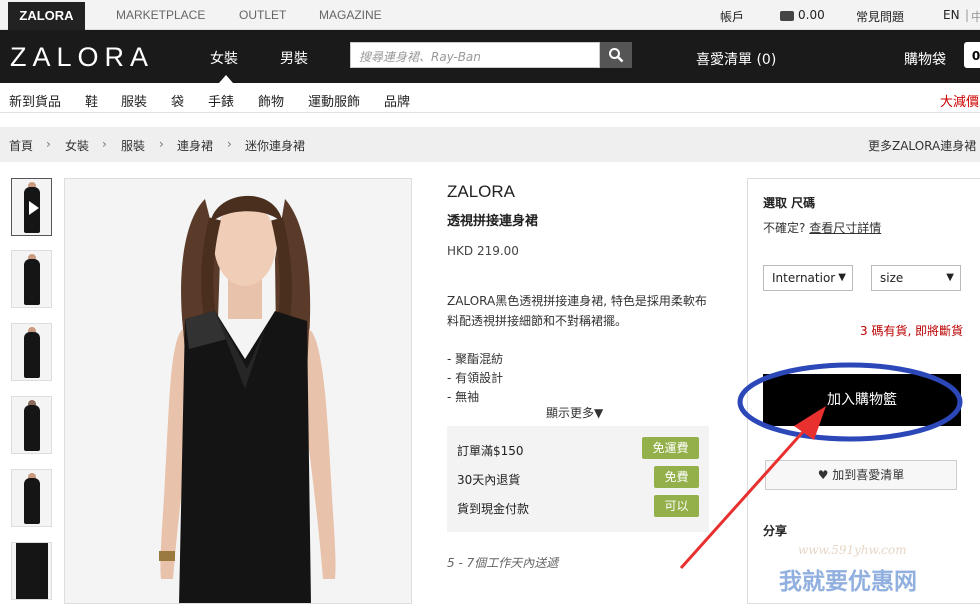  Describe the element at coordinates (925, 59) in the screenshot. I see `cart-link: 購物袋` at that location.